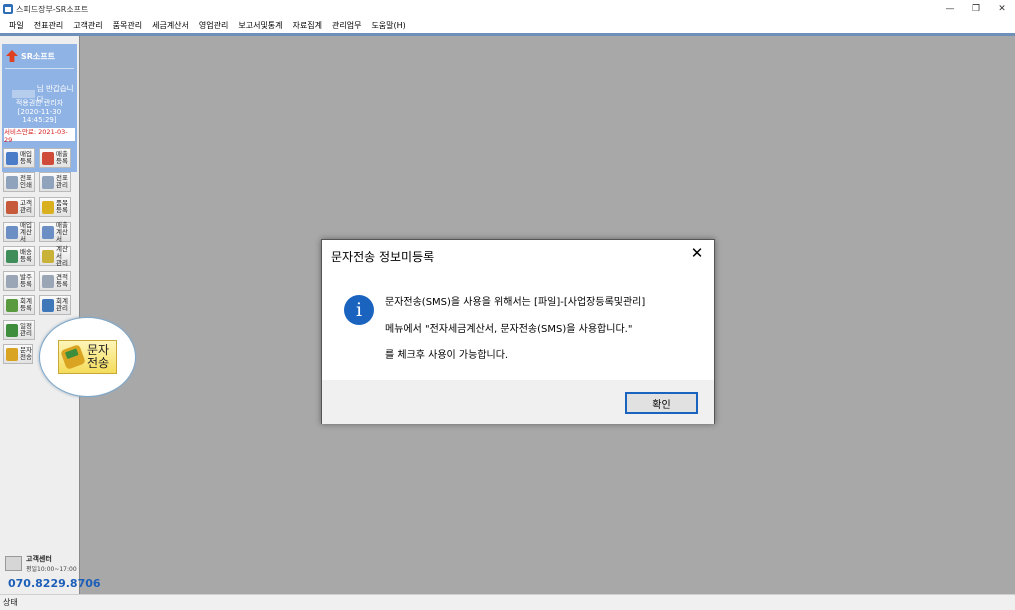 Image resolution: width=1015 pixels, height=610 pixels. What do you see at coordinates (19, 182) in the screenshot?
I see `shortcut-button-3: 전표 인쇄` at bounding box center [19, 182].